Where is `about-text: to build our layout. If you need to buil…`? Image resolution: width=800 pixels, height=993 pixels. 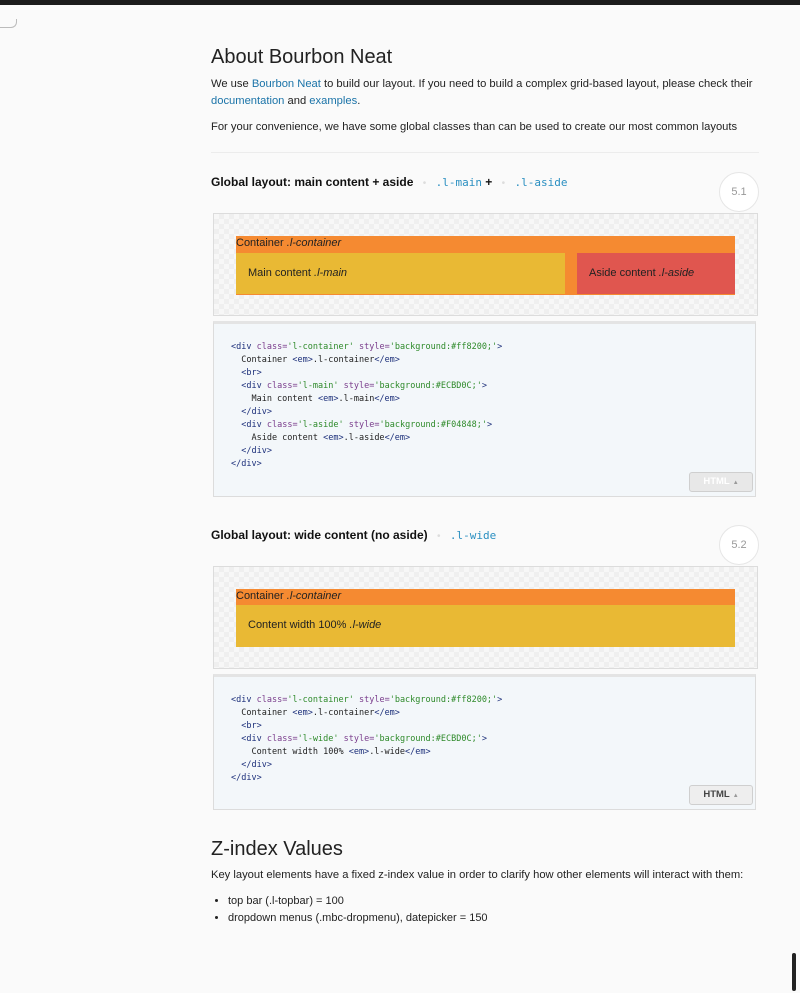
about-text: to build our layout. If you need to buil… is located at coordinates (536, 84).